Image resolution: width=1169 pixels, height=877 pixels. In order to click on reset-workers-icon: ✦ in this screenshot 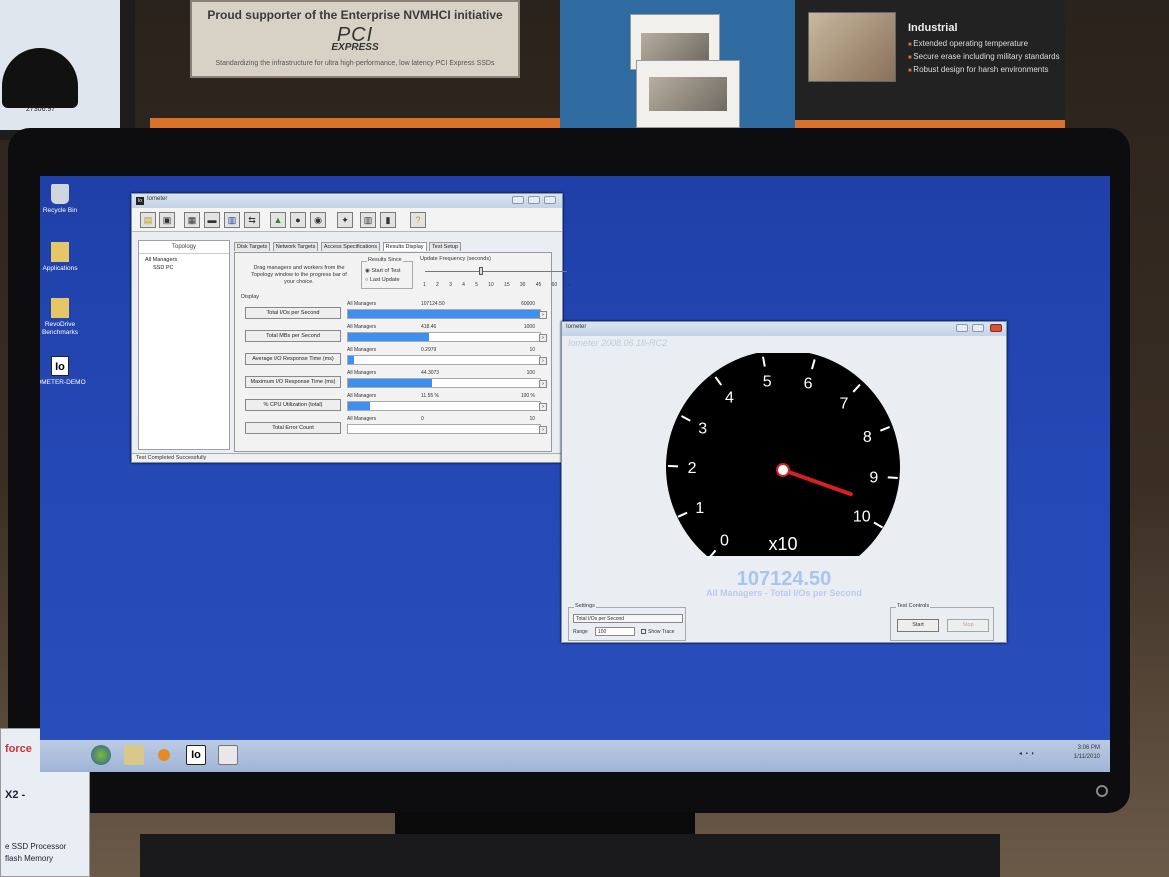, I will do `click(345, 220)`.